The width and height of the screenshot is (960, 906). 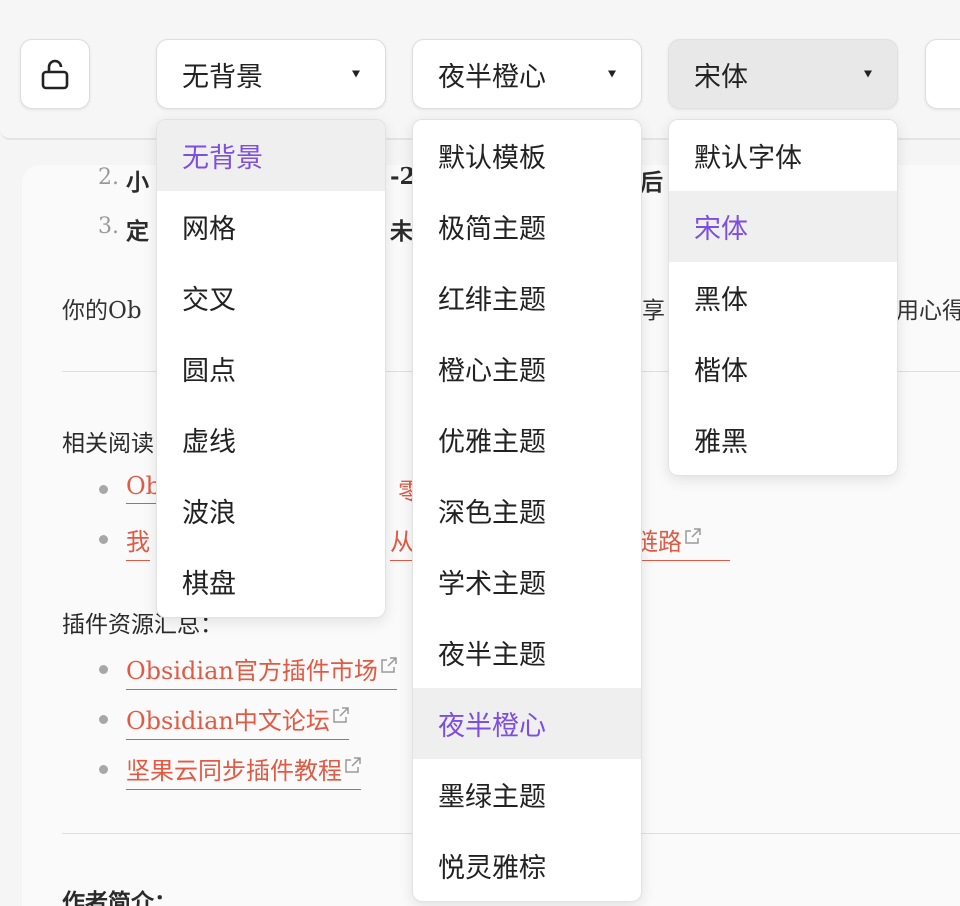 What do you see at coordinates (108, 444) in the screenshot?
I see `related-reading-label: 相关阅读` at bounding box center [108, 444].